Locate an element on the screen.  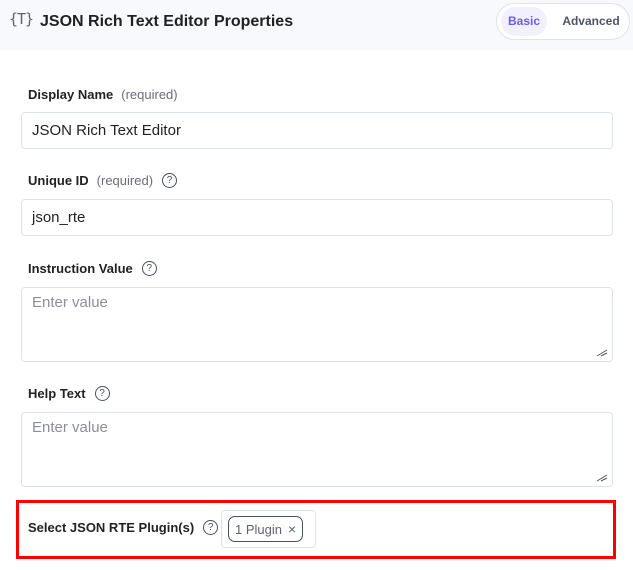
help-text-textarea: Enter value is located at coordinates (317, 449).